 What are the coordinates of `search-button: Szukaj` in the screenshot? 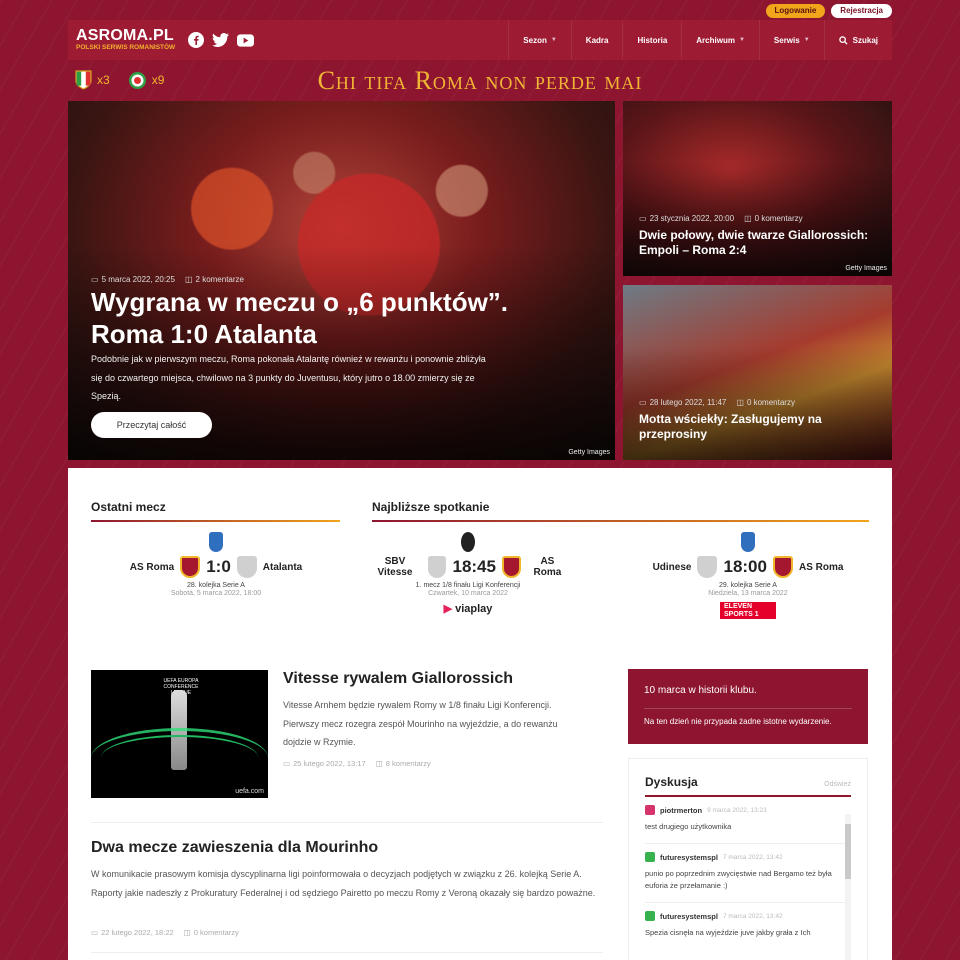 It's located at (857, 40).